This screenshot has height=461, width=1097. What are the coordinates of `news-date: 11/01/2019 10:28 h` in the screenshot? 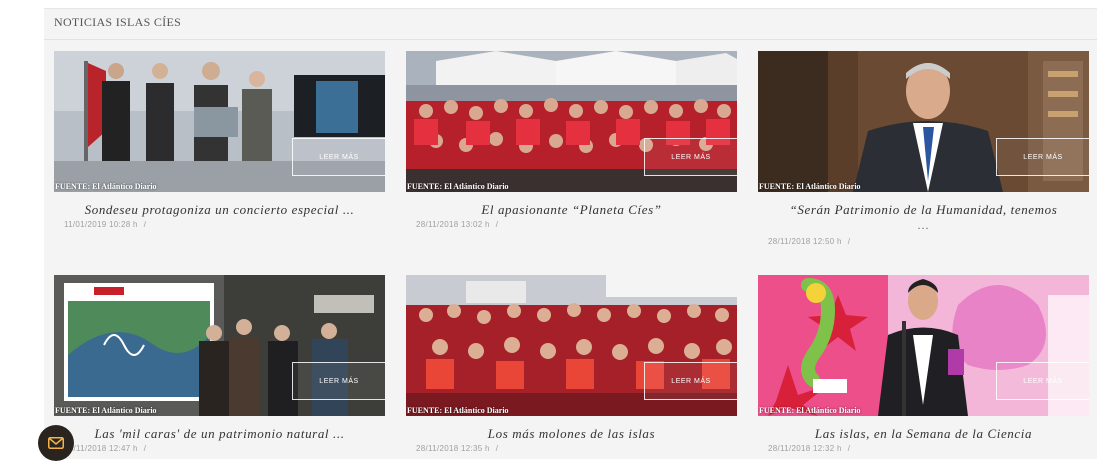 It's located at (101, 224).